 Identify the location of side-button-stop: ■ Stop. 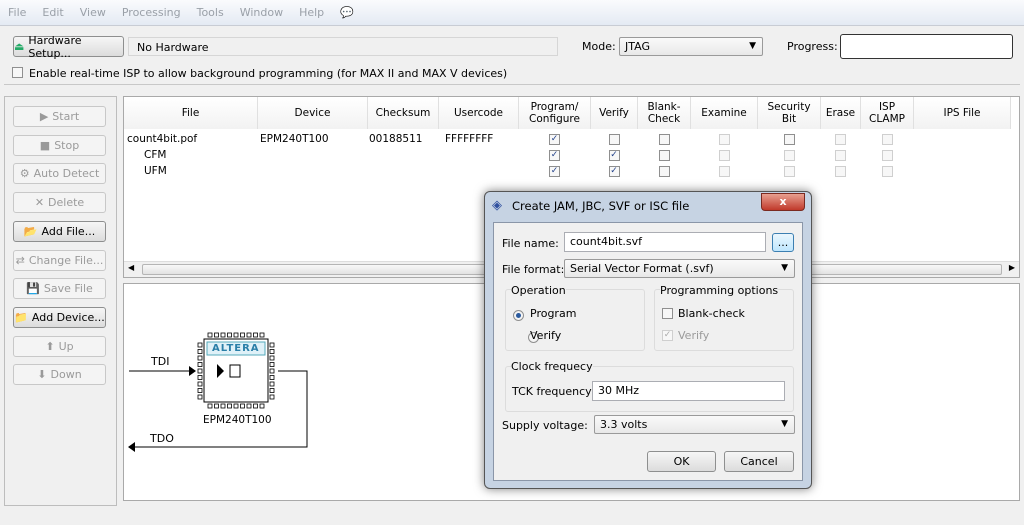
(59, 145).